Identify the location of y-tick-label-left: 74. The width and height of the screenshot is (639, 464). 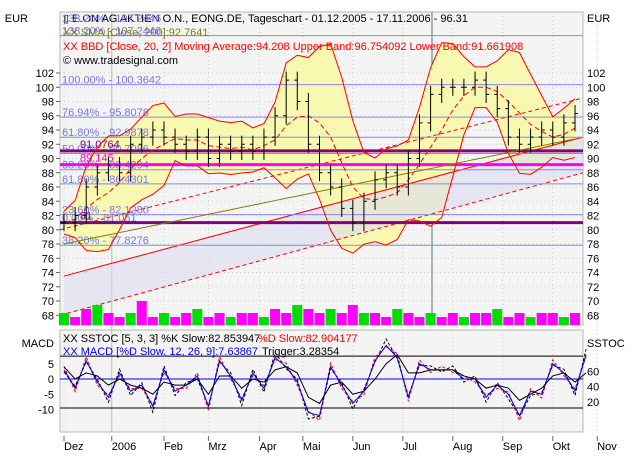
(48, 274).